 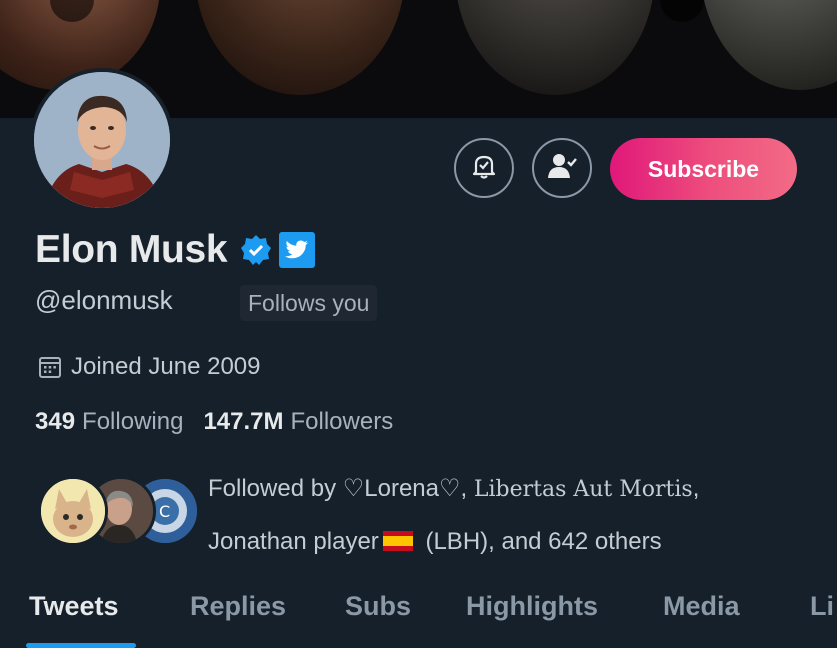 What do you see at coordinates (104, 300) in the screenshot?
I see `profile-handle: @elonmusk` at bounding box center [104, 300].